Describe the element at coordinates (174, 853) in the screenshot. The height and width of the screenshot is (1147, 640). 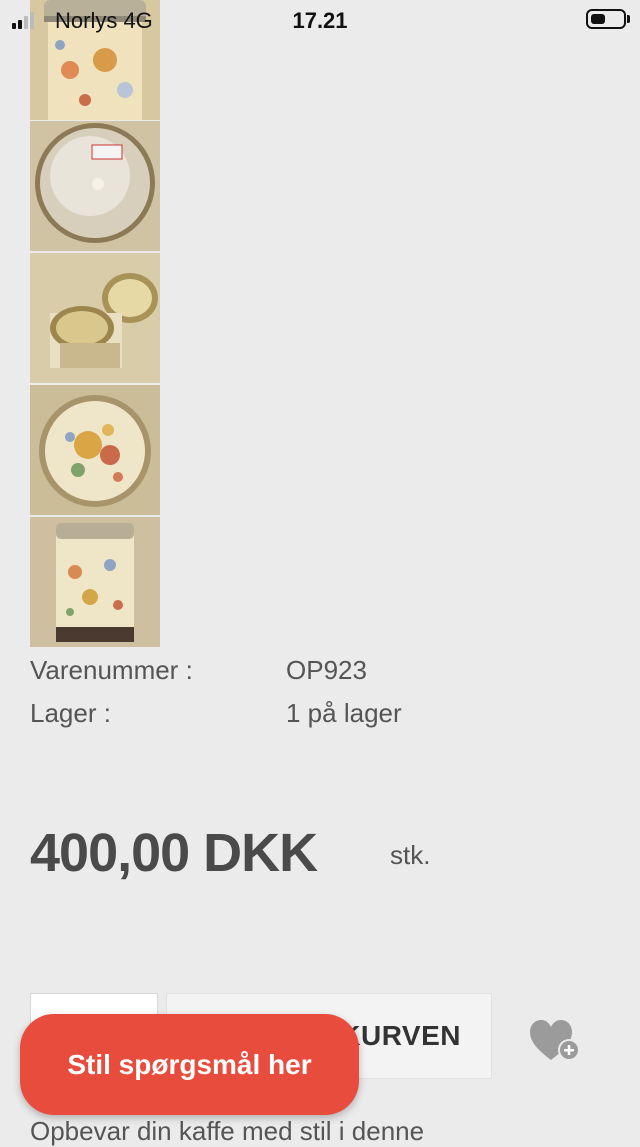
I see `product-price: 400,00 DKK` at that location.